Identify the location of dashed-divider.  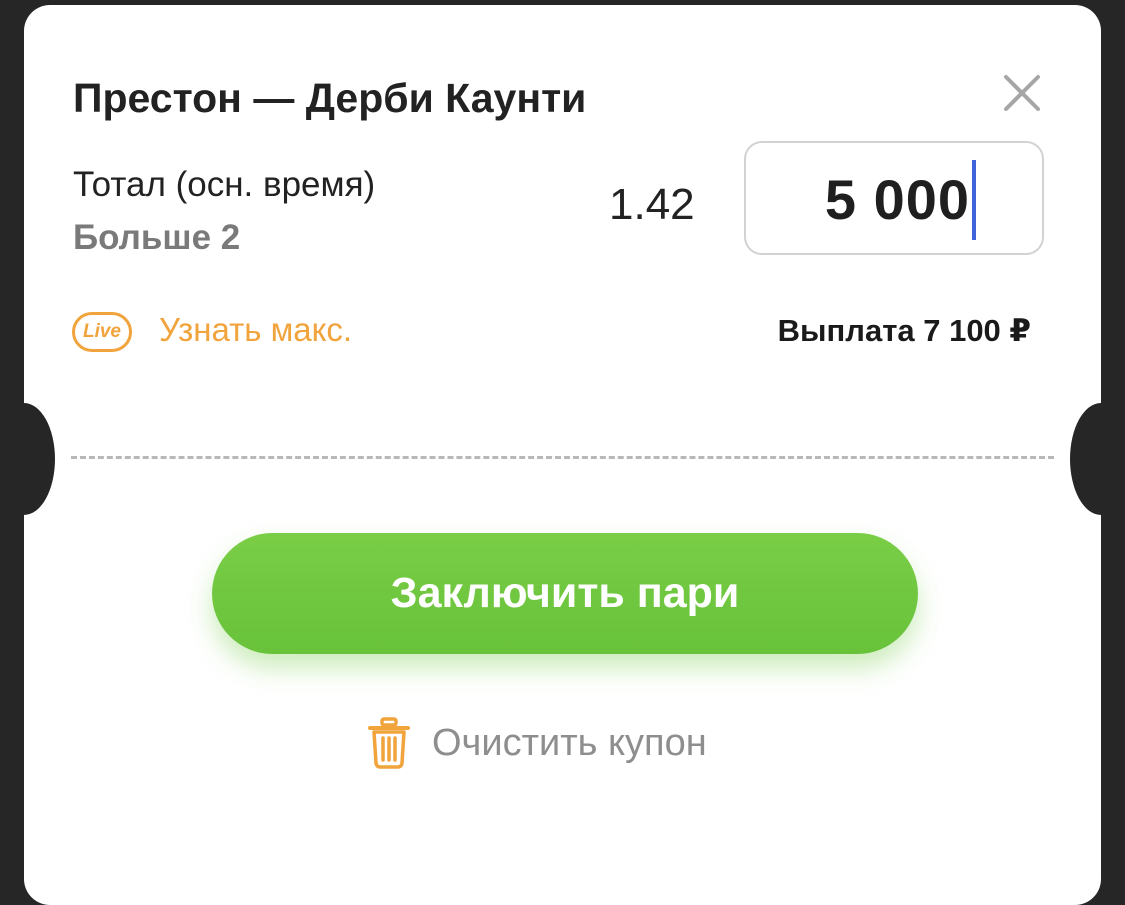
(562, 457).